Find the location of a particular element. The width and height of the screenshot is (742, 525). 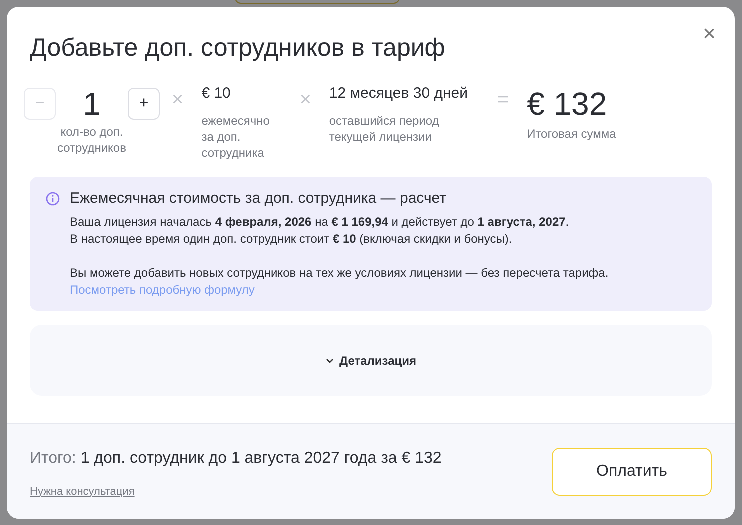

dialog-title: Добавьте доп. сотрудников в тариф is located at coordinates (238, 48).